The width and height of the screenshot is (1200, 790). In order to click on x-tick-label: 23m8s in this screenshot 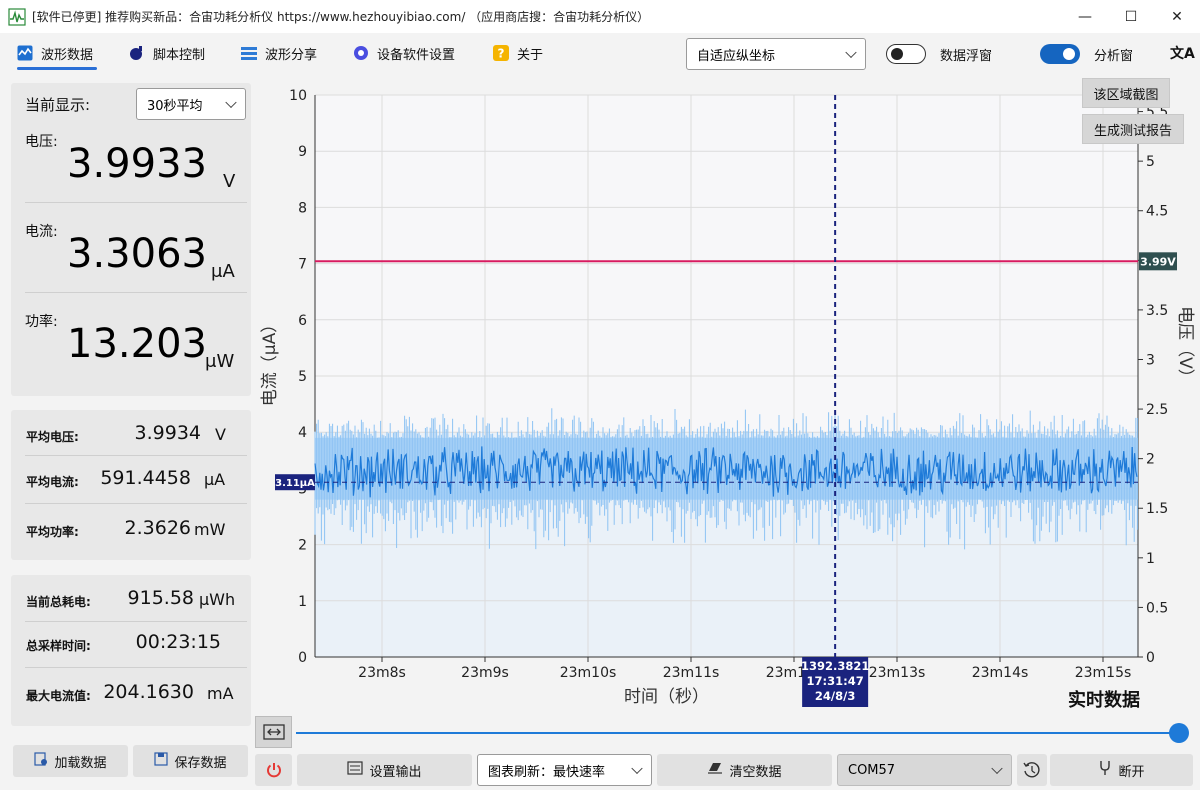, I will do `click(382, 673)`.